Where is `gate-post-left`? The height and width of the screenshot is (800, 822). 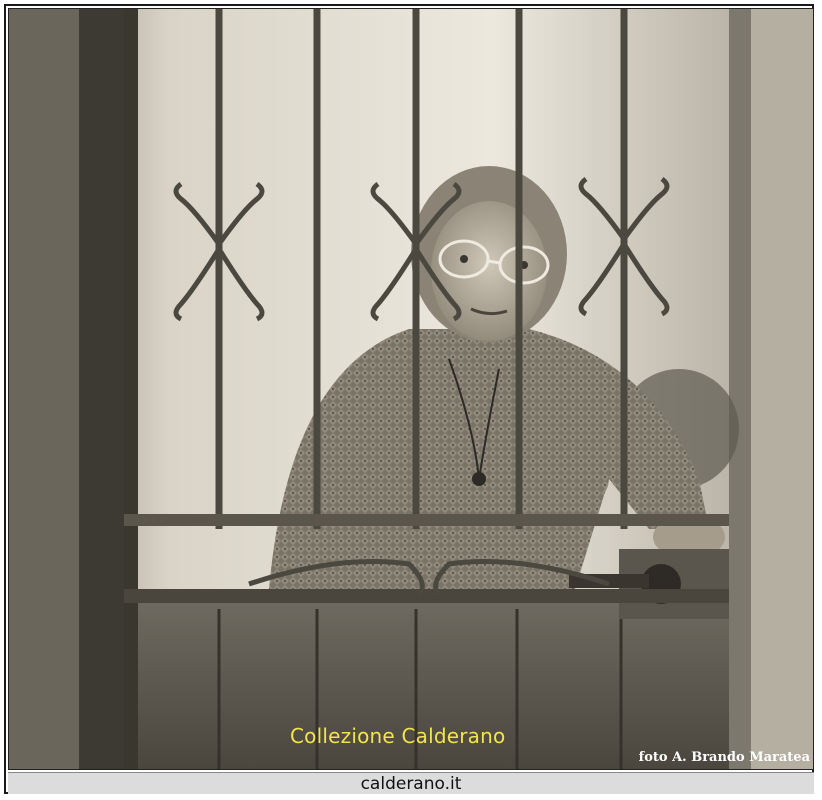 gate-post-left is located at coordinates (101, 389).